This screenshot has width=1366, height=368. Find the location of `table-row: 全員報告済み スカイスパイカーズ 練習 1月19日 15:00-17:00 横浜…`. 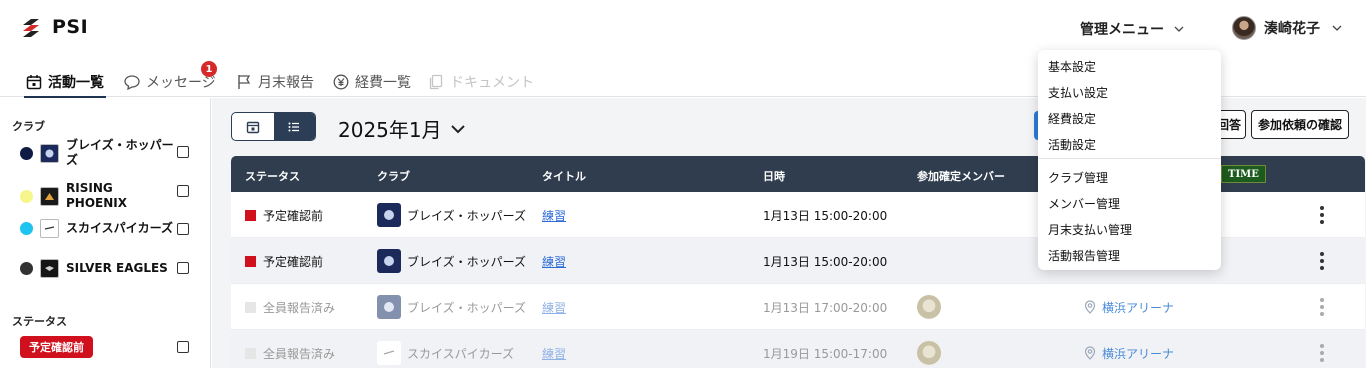

table-row: 全員報告済み スカイスパイカーズ 練習 1月19日 15:00-17:00 横浜… is located at coordinates (798, 349).